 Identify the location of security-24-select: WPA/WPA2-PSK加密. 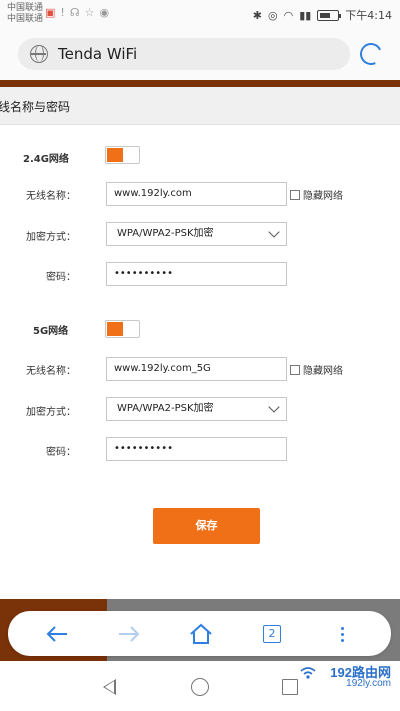
(196, 234).